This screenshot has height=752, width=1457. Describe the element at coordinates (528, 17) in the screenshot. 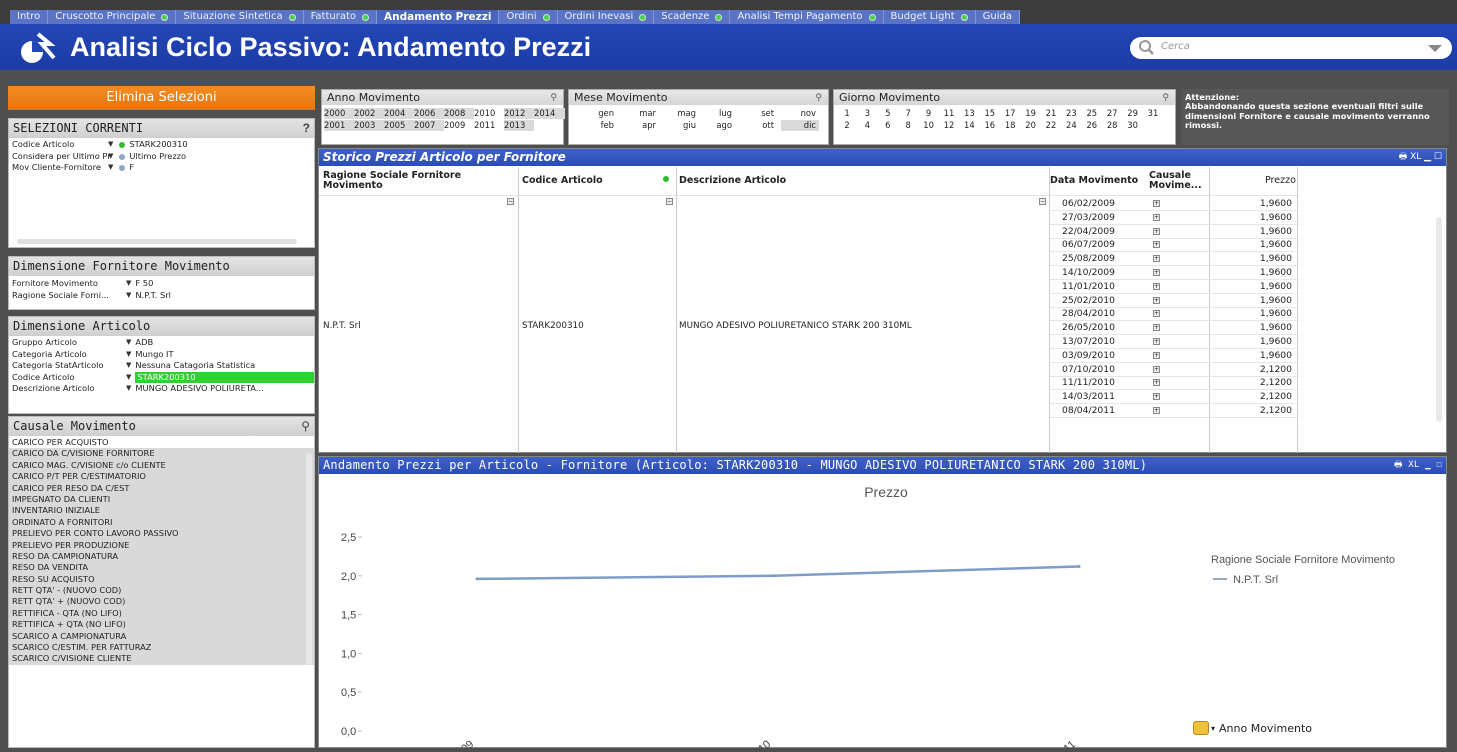

I see `tab-ordini: Ordini` at that location.